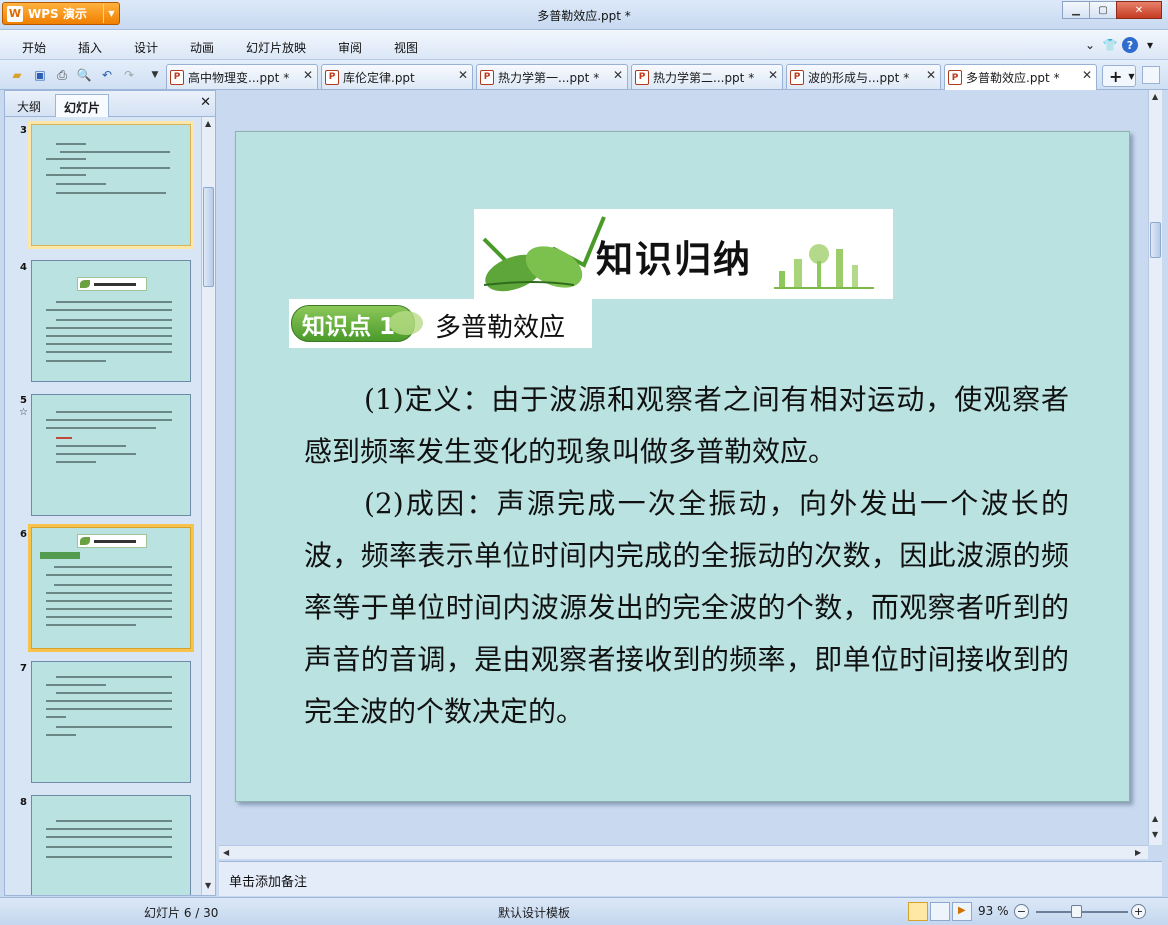 The height and width of the screenshot is (925, 1168). I want to click on template-name: 默认设计模板, so click(534, 913).